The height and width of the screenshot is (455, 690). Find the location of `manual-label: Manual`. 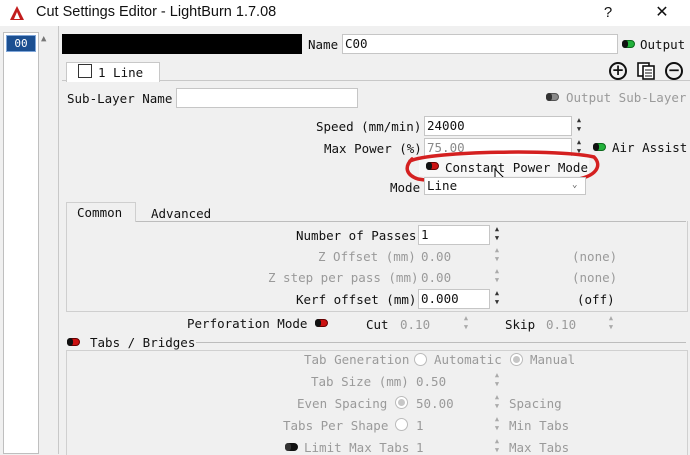

manual-label: Manual is located at coordinates (553, 359).